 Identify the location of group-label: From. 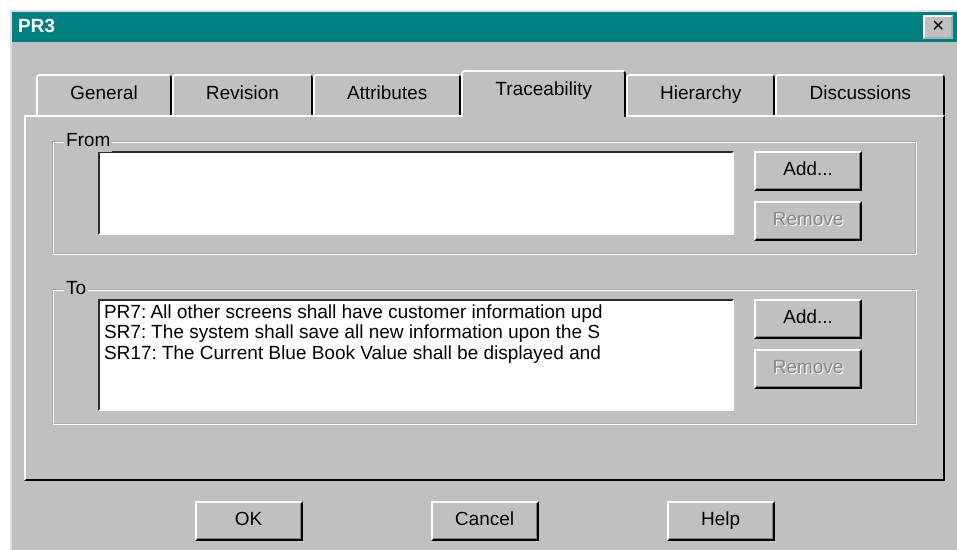
(88, 141).